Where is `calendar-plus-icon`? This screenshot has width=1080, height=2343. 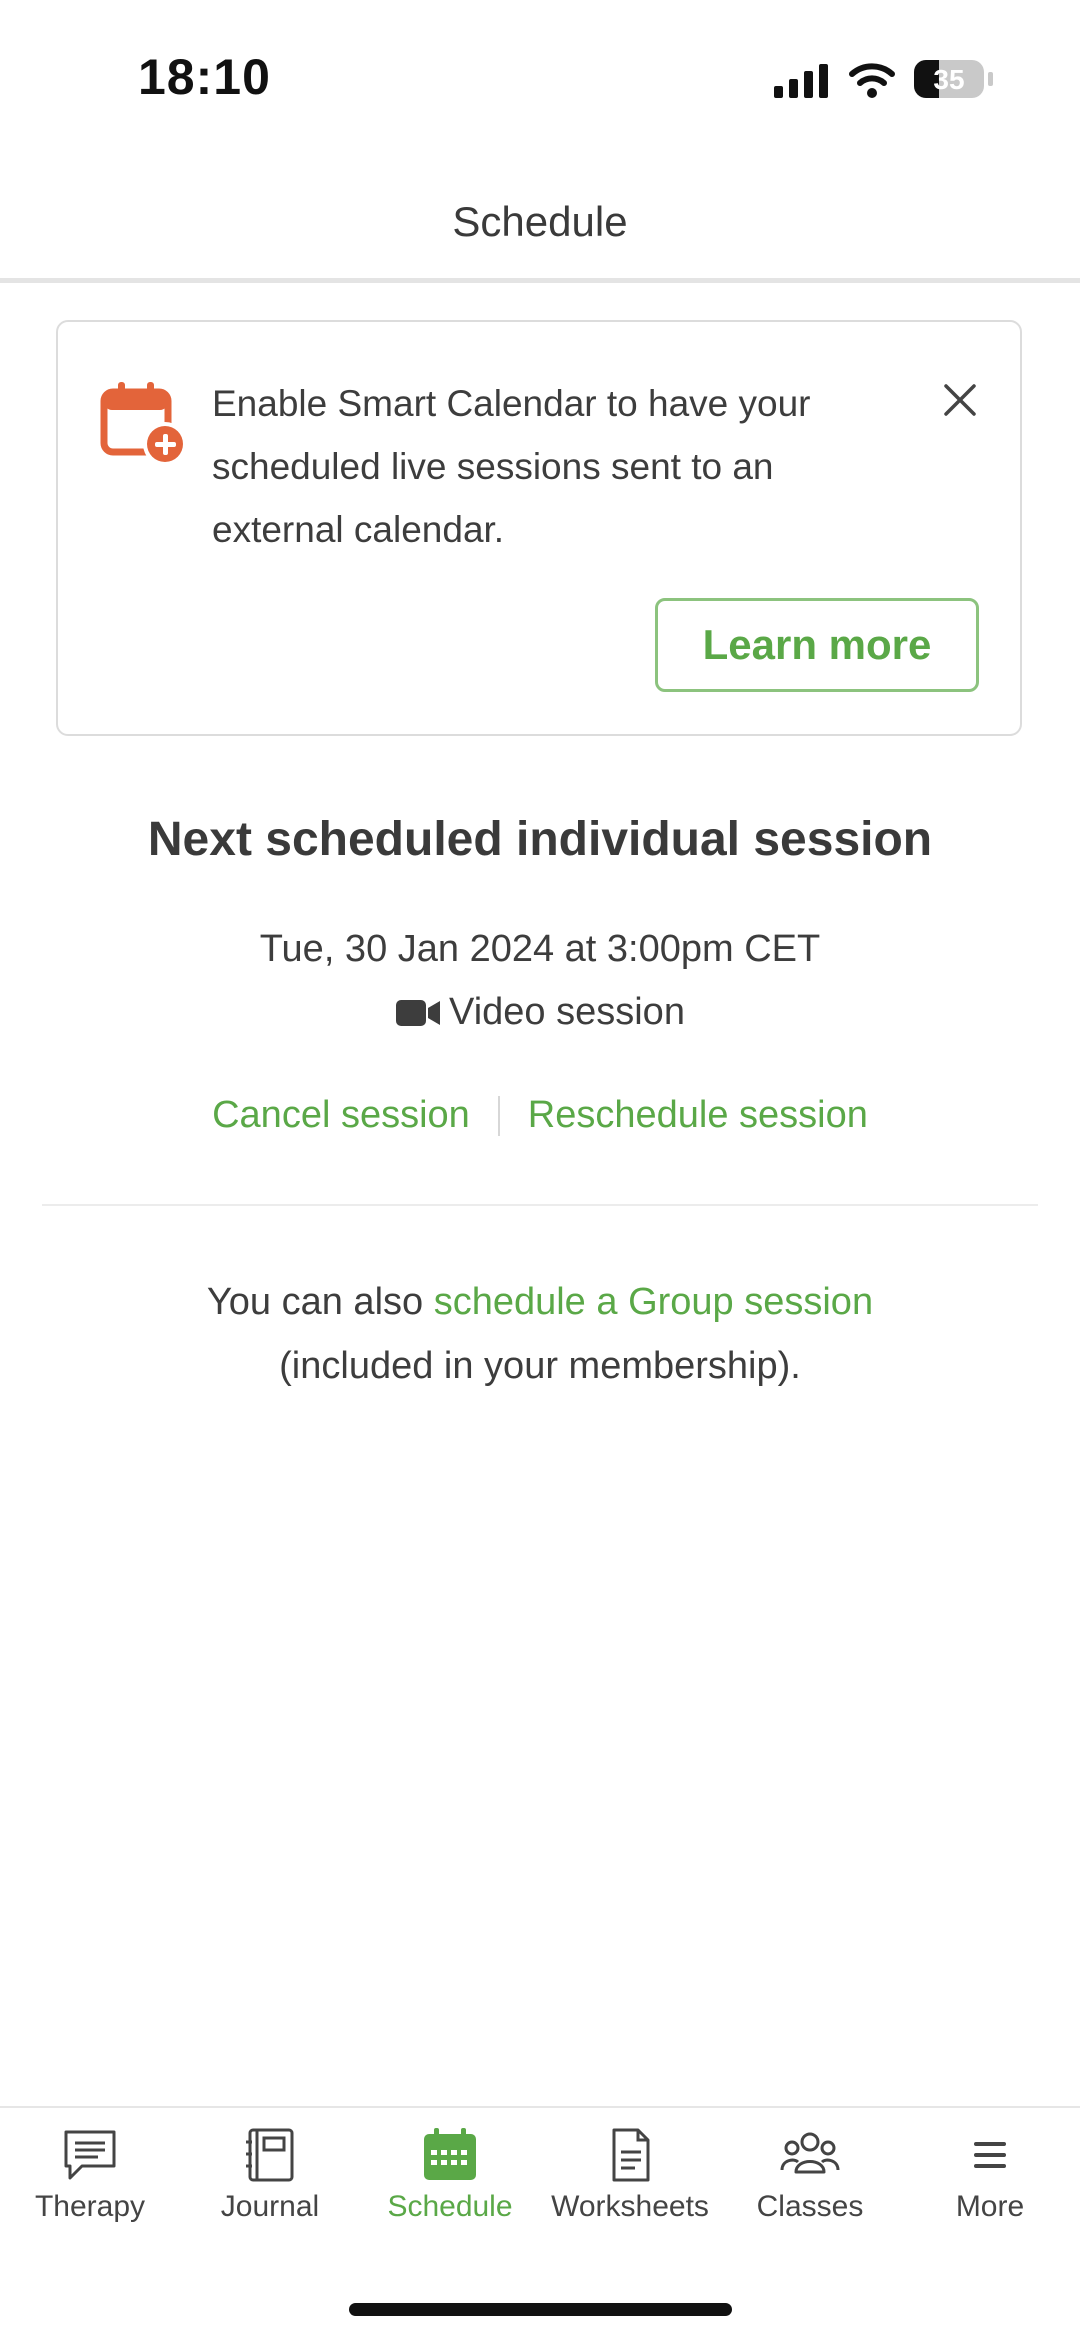 calendar-plus-icon is located at coordinates (143, 424).